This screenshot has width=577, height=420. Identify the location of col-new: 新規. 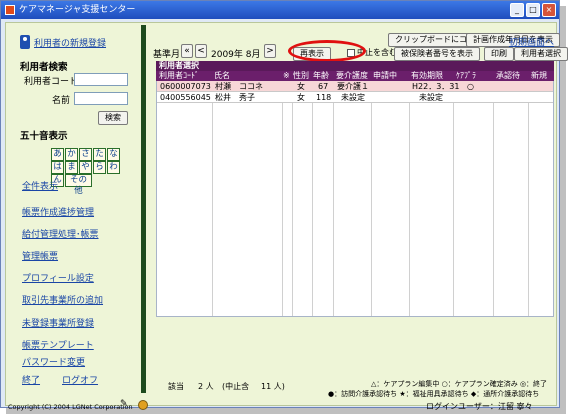
(539, 75).